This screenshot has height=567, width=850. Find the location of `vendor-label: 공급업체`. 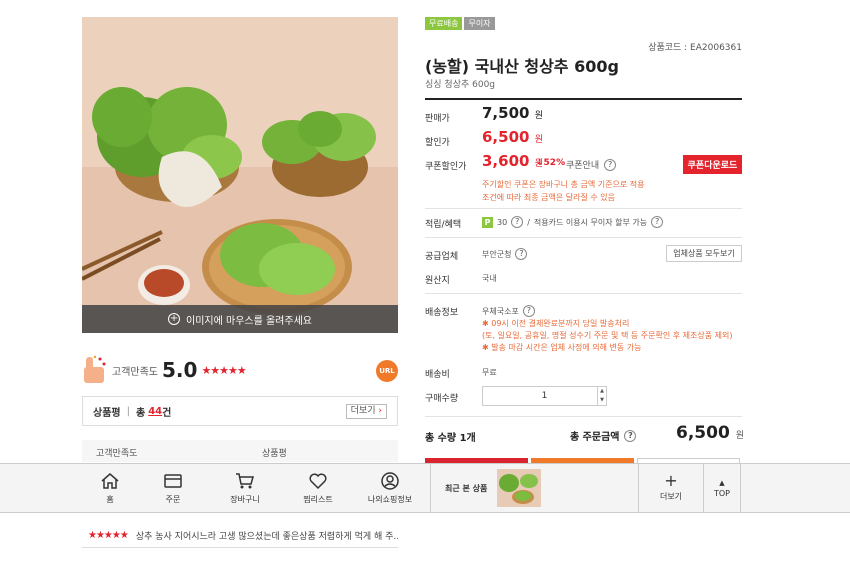

vendor-label: 공급업체 is located at coordinates (442, 257).